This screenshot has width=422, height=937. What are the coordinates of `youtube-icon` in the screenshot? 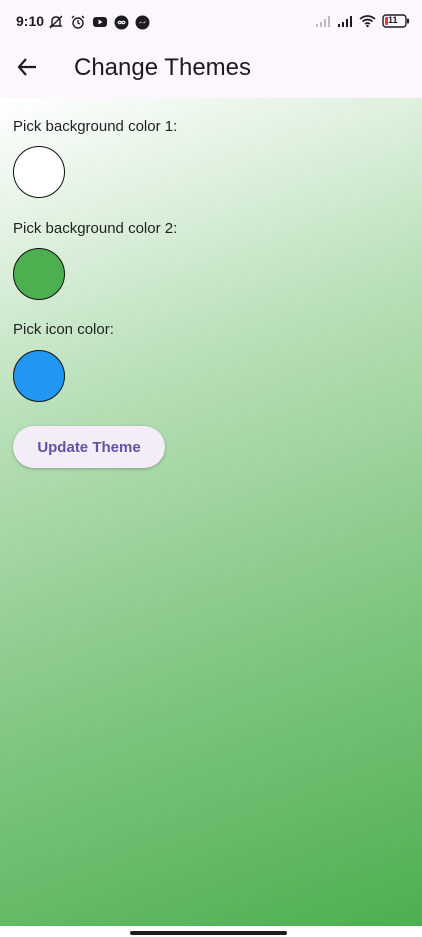 It's located at (100, 22).